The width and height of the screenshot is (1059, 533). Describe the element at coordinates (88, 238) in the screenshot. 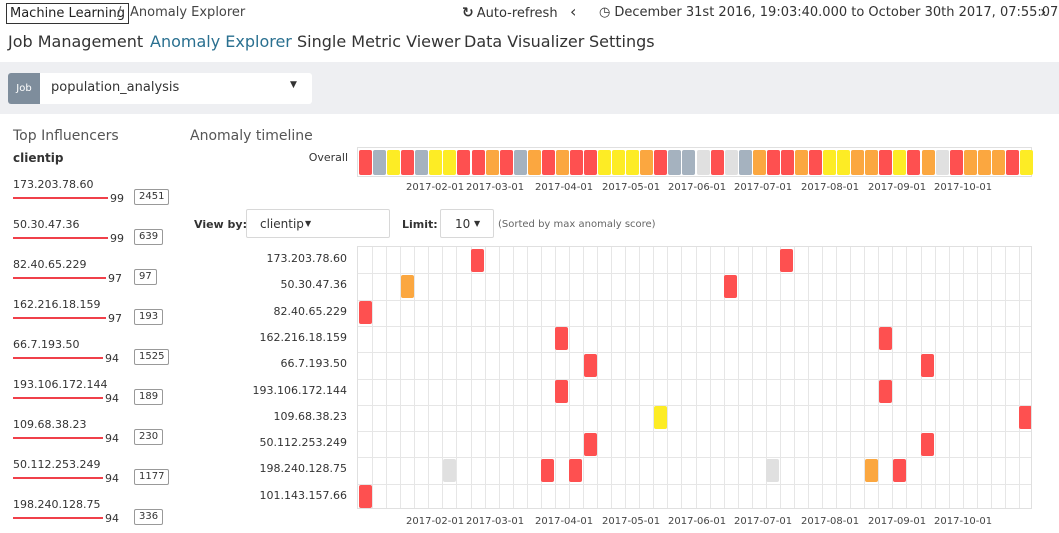

I see `influencer-row: 50.30.47.36 99 639` at that location.